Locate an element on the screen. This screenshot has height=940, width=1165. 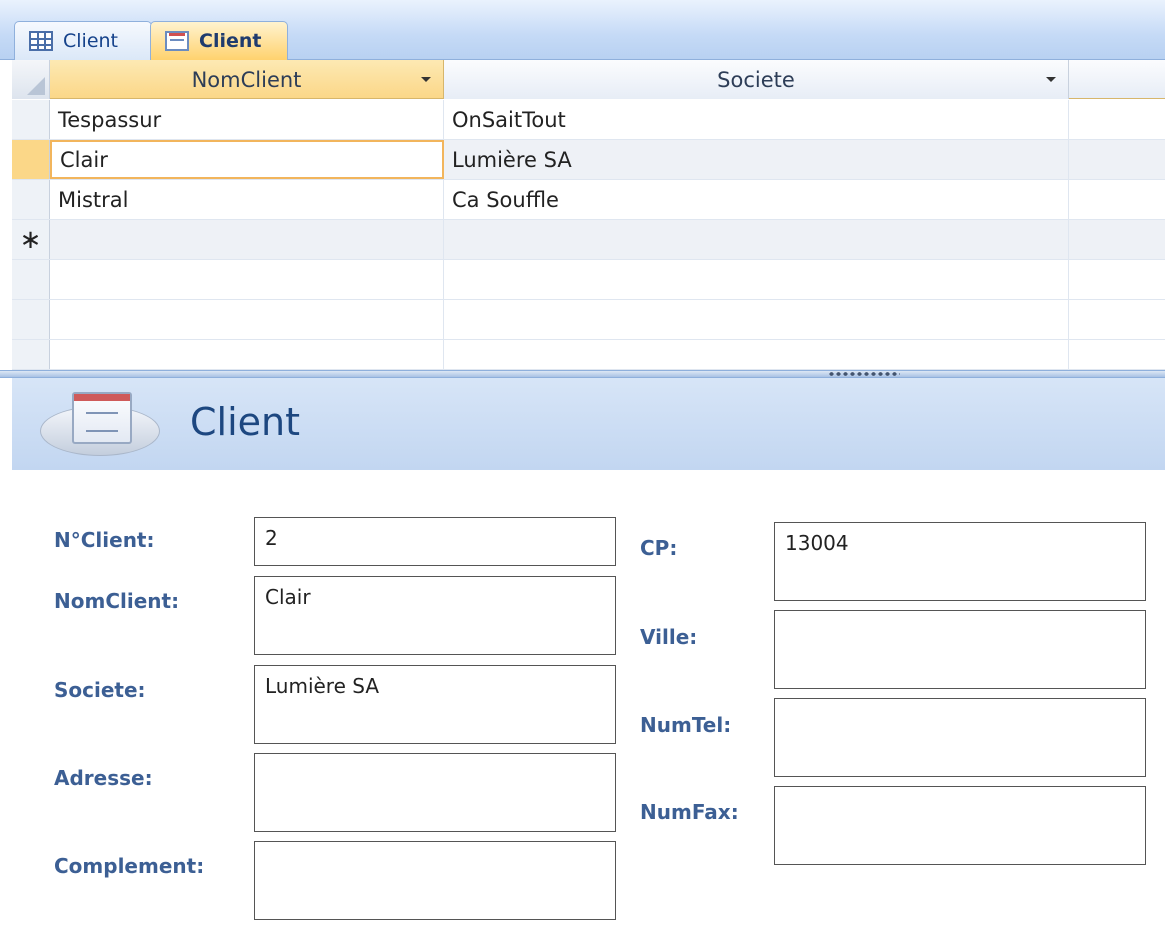
splitter-grip-icon is located at coordinates (864, 374).